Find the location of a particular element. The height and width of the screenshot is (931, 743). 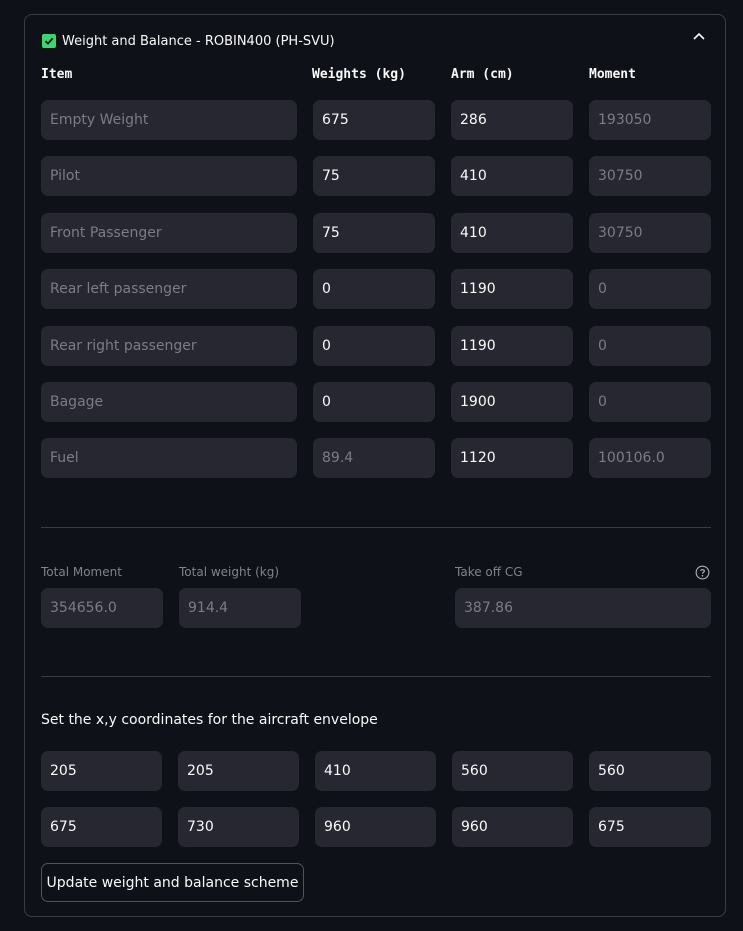

arm-input: 1900 is located at coordinates (512, 402).